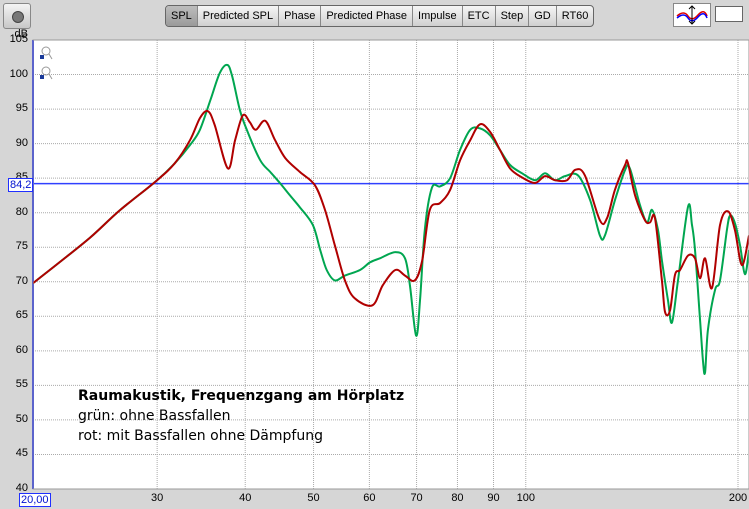 The image size is (749, 509). Describe the element at coordinates (35, 500) in the screenshot. I see `cursor-x-readout: 20,00` at that location.